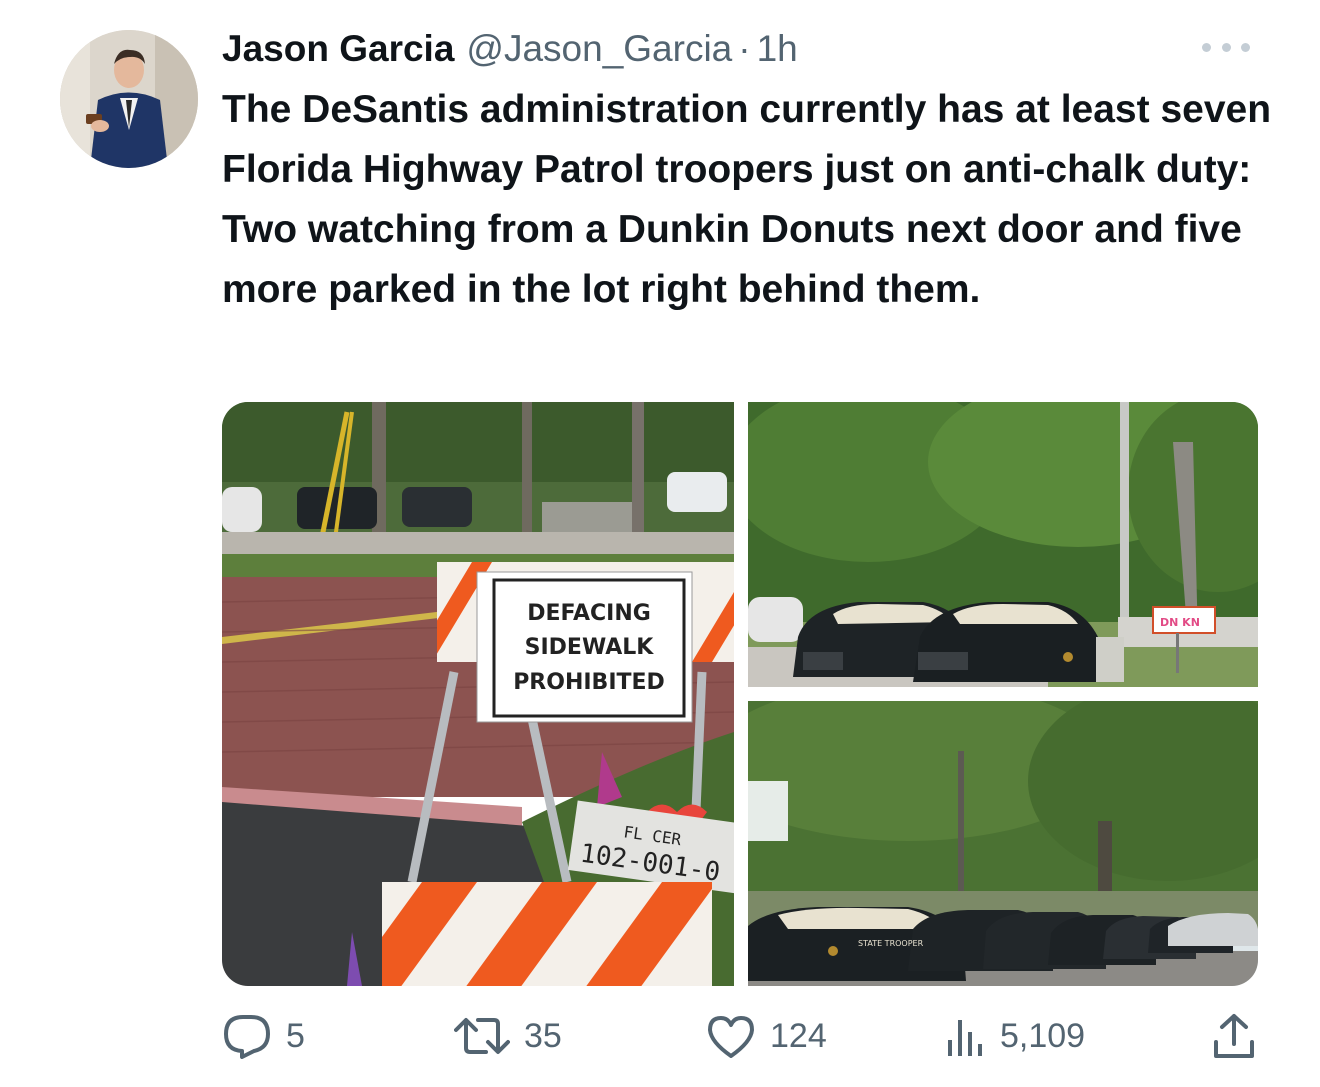 The image size is (1320, 1087). What do you see at coordinates (338, 49) in the screenshot?
I see `author-name: Jason Garcia` at bounding box center [338, 49].